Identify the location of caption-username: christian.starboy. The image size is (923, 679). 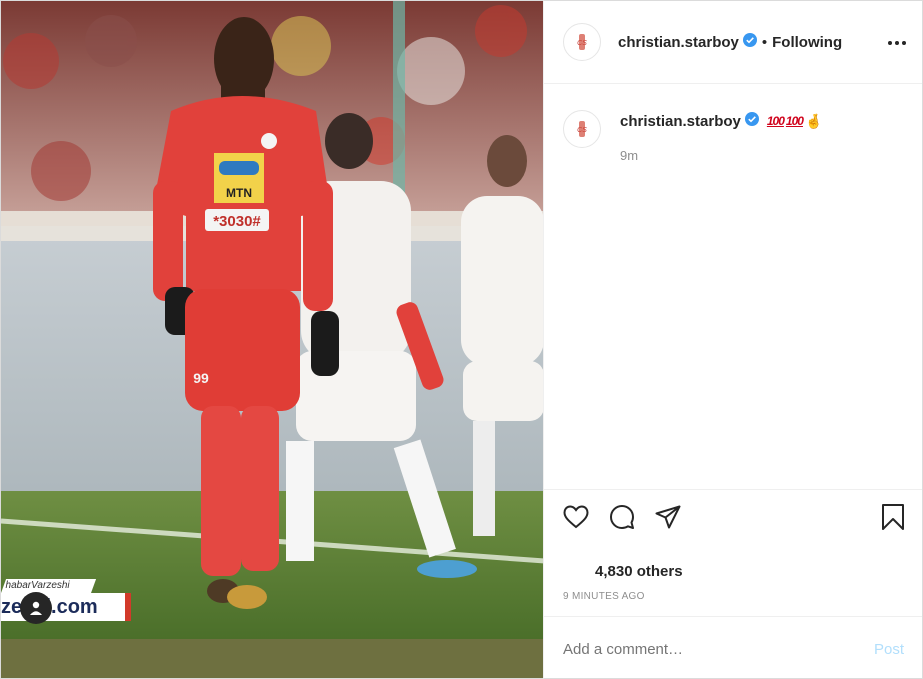
(680, 121).